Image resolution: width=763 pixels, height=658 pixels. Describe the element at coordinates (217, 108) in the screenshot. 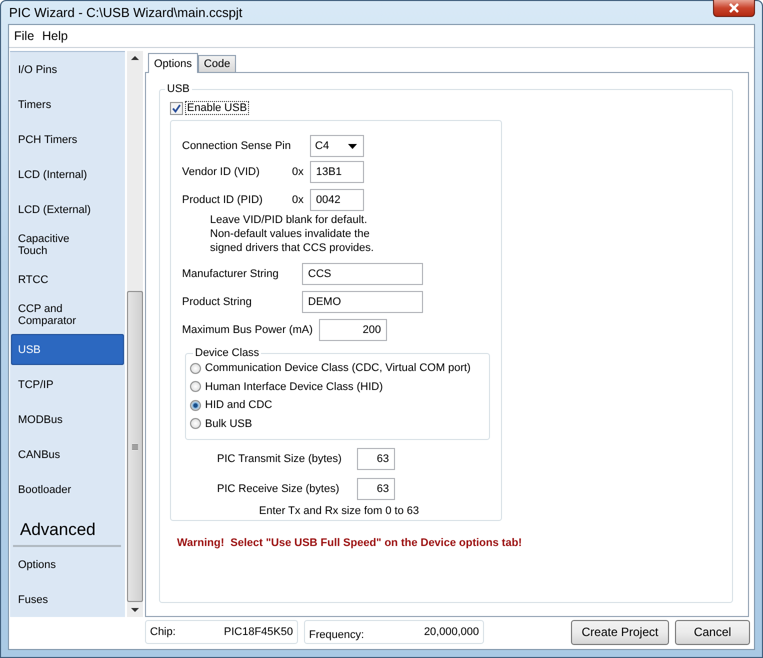

I see `checkbox-label: Enable USB` at that location.